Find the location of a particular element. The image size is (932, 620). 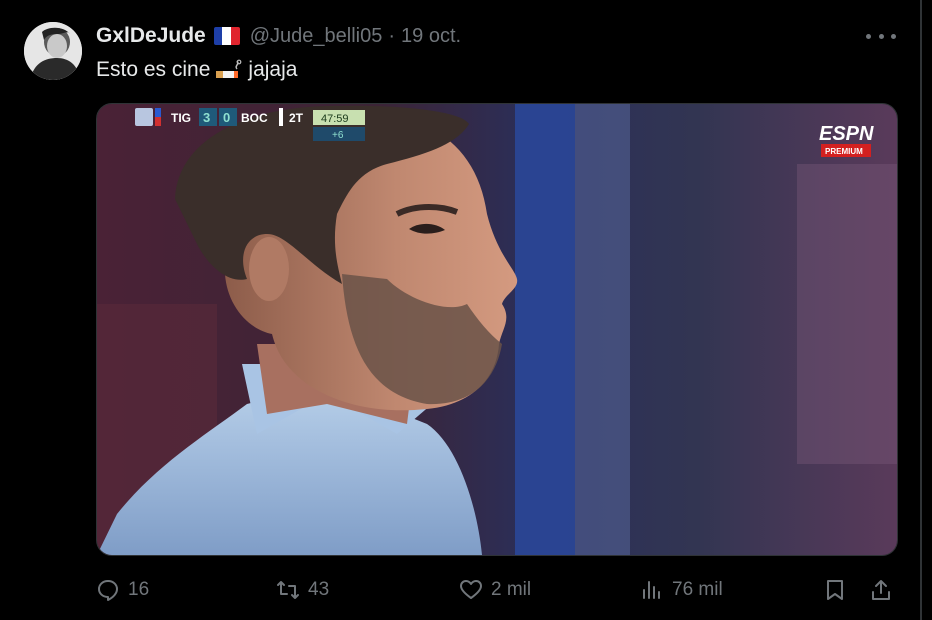

repost-count: 43 is located at coordinates (319, 589).